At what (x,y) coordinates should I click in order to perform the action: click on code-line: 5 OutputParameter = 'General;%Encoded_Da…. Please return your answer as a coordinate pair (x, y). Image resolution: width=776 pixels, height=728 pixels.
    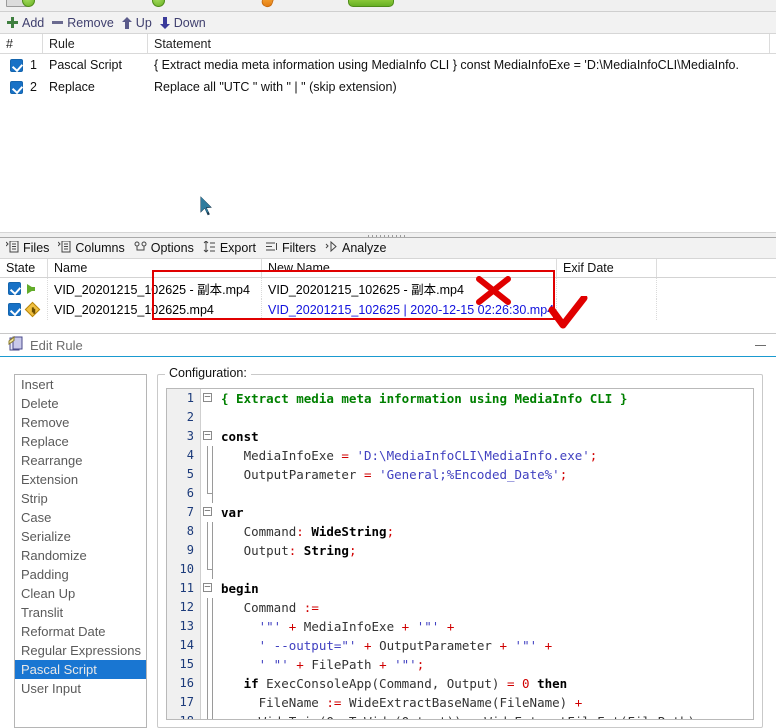
    Looking at the image, I should click on (460, 474).